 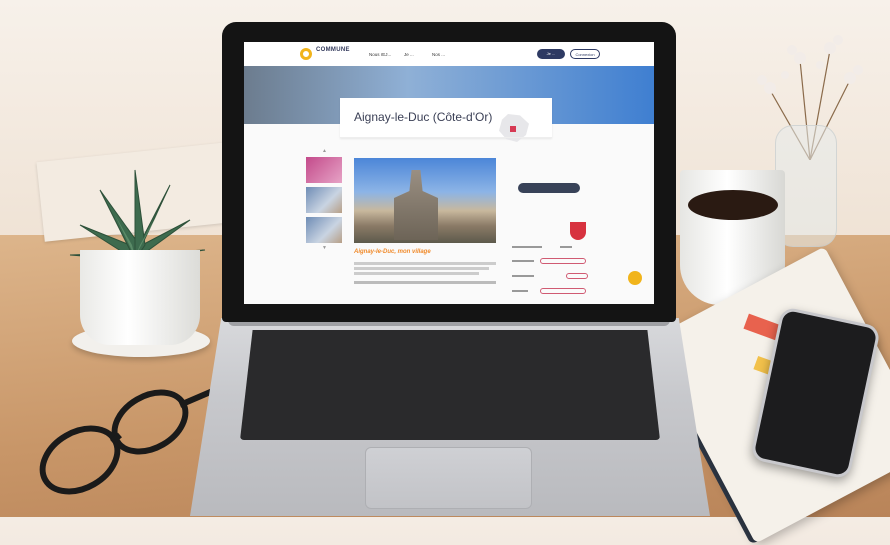 What do you see at coordinates (566, 247) in the screenshot?
I see `info-row-value` at bounding box center [566, 247].